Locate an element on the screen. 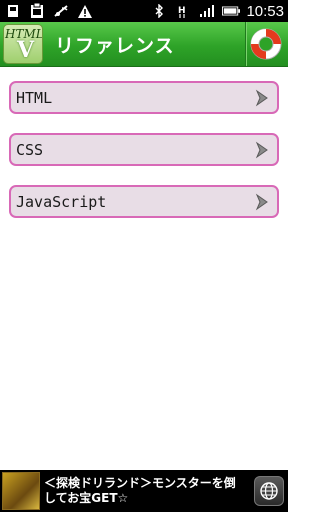 This screenshot has height=512, width=320. wifi-off-icon is located at coordinates (61, 11).